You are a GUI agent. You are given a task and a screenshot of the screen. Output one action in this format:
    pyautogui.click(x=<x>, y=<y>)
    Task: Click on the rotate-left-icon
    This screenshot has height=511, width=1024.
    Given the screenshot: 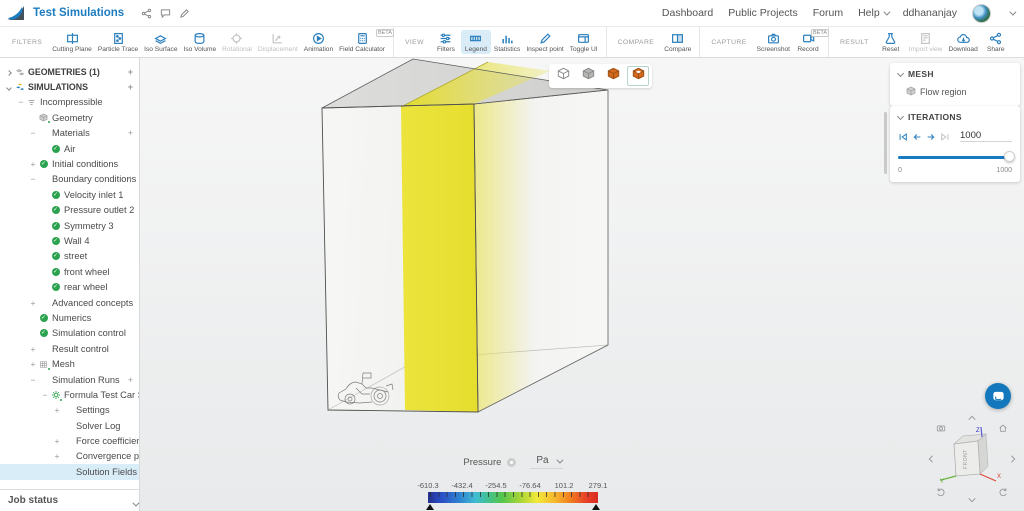 What is the action you would take?
    pyautogui.click(x=931, y=459)
    